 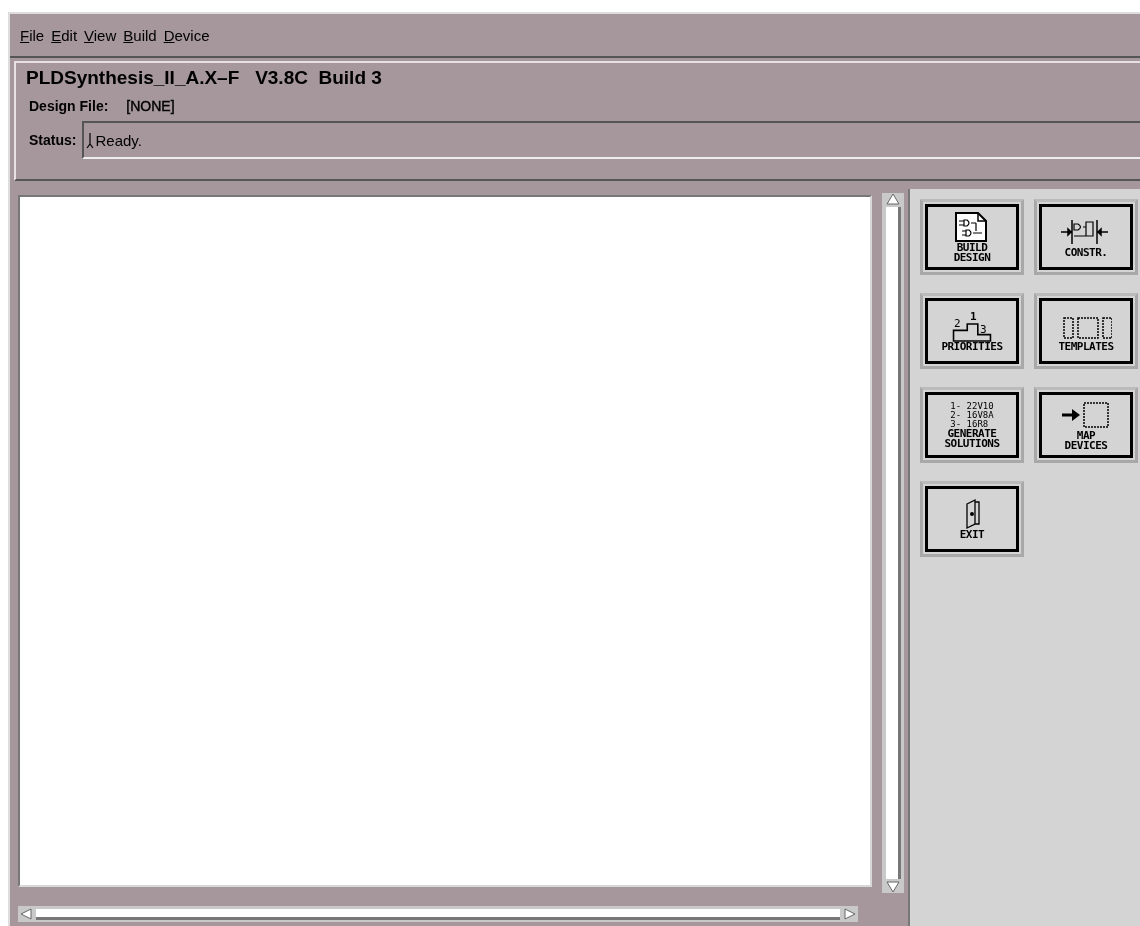 I want to click on tool-label: EXIT, so click(x=972, y=535).